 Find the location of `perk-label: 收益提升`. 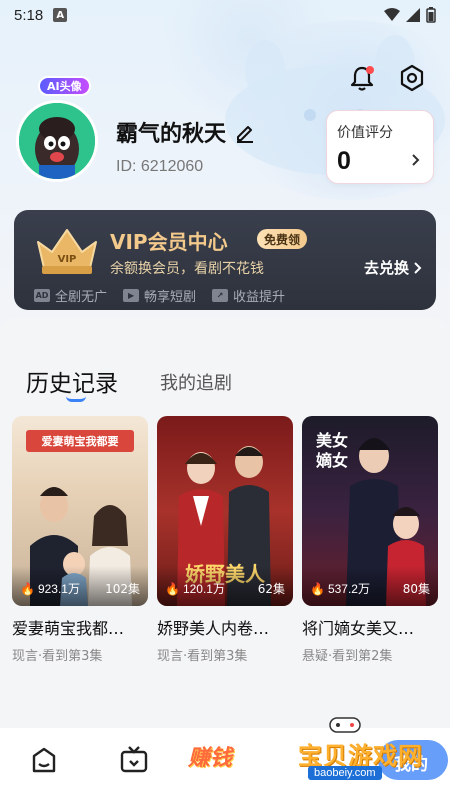

perk-label: 收益提升 is located at coordinates (259, 297).